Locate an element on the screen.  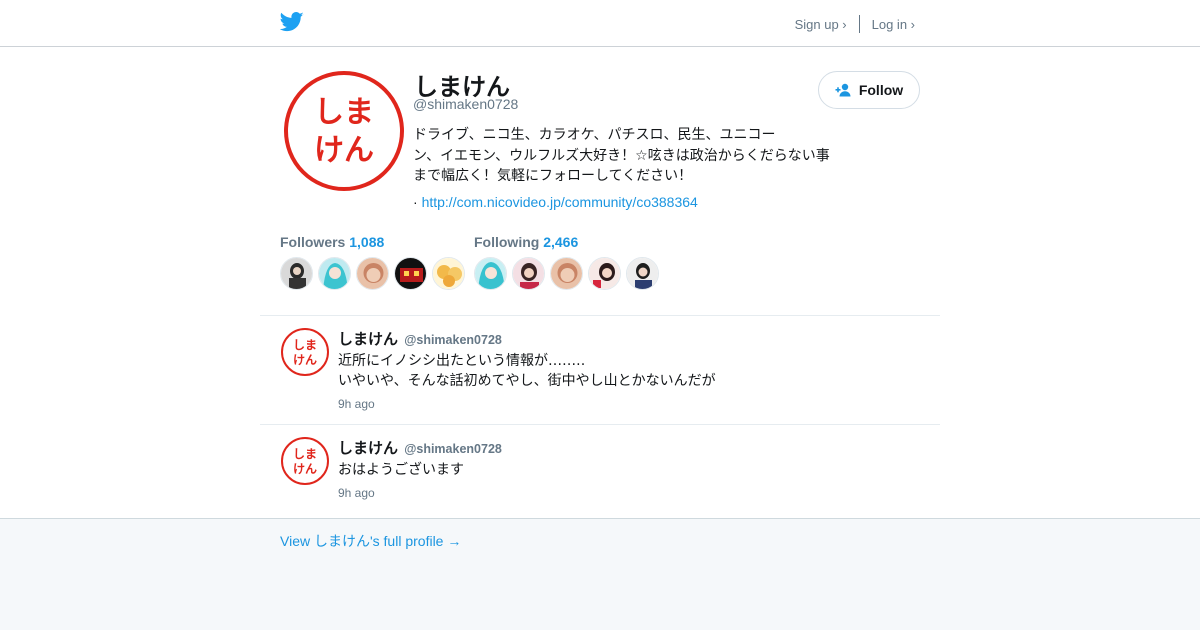
top-bar: Sign up › Log in › is located at coordinates (600, 23).